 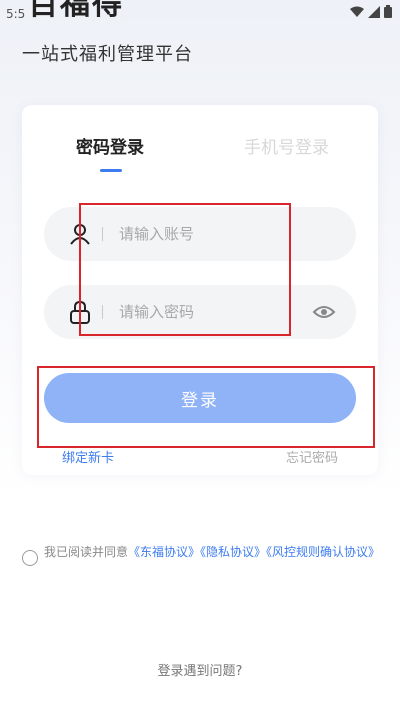 I want to click on login-help-link: 登录遇到问题?, so click(x=200, y=669).